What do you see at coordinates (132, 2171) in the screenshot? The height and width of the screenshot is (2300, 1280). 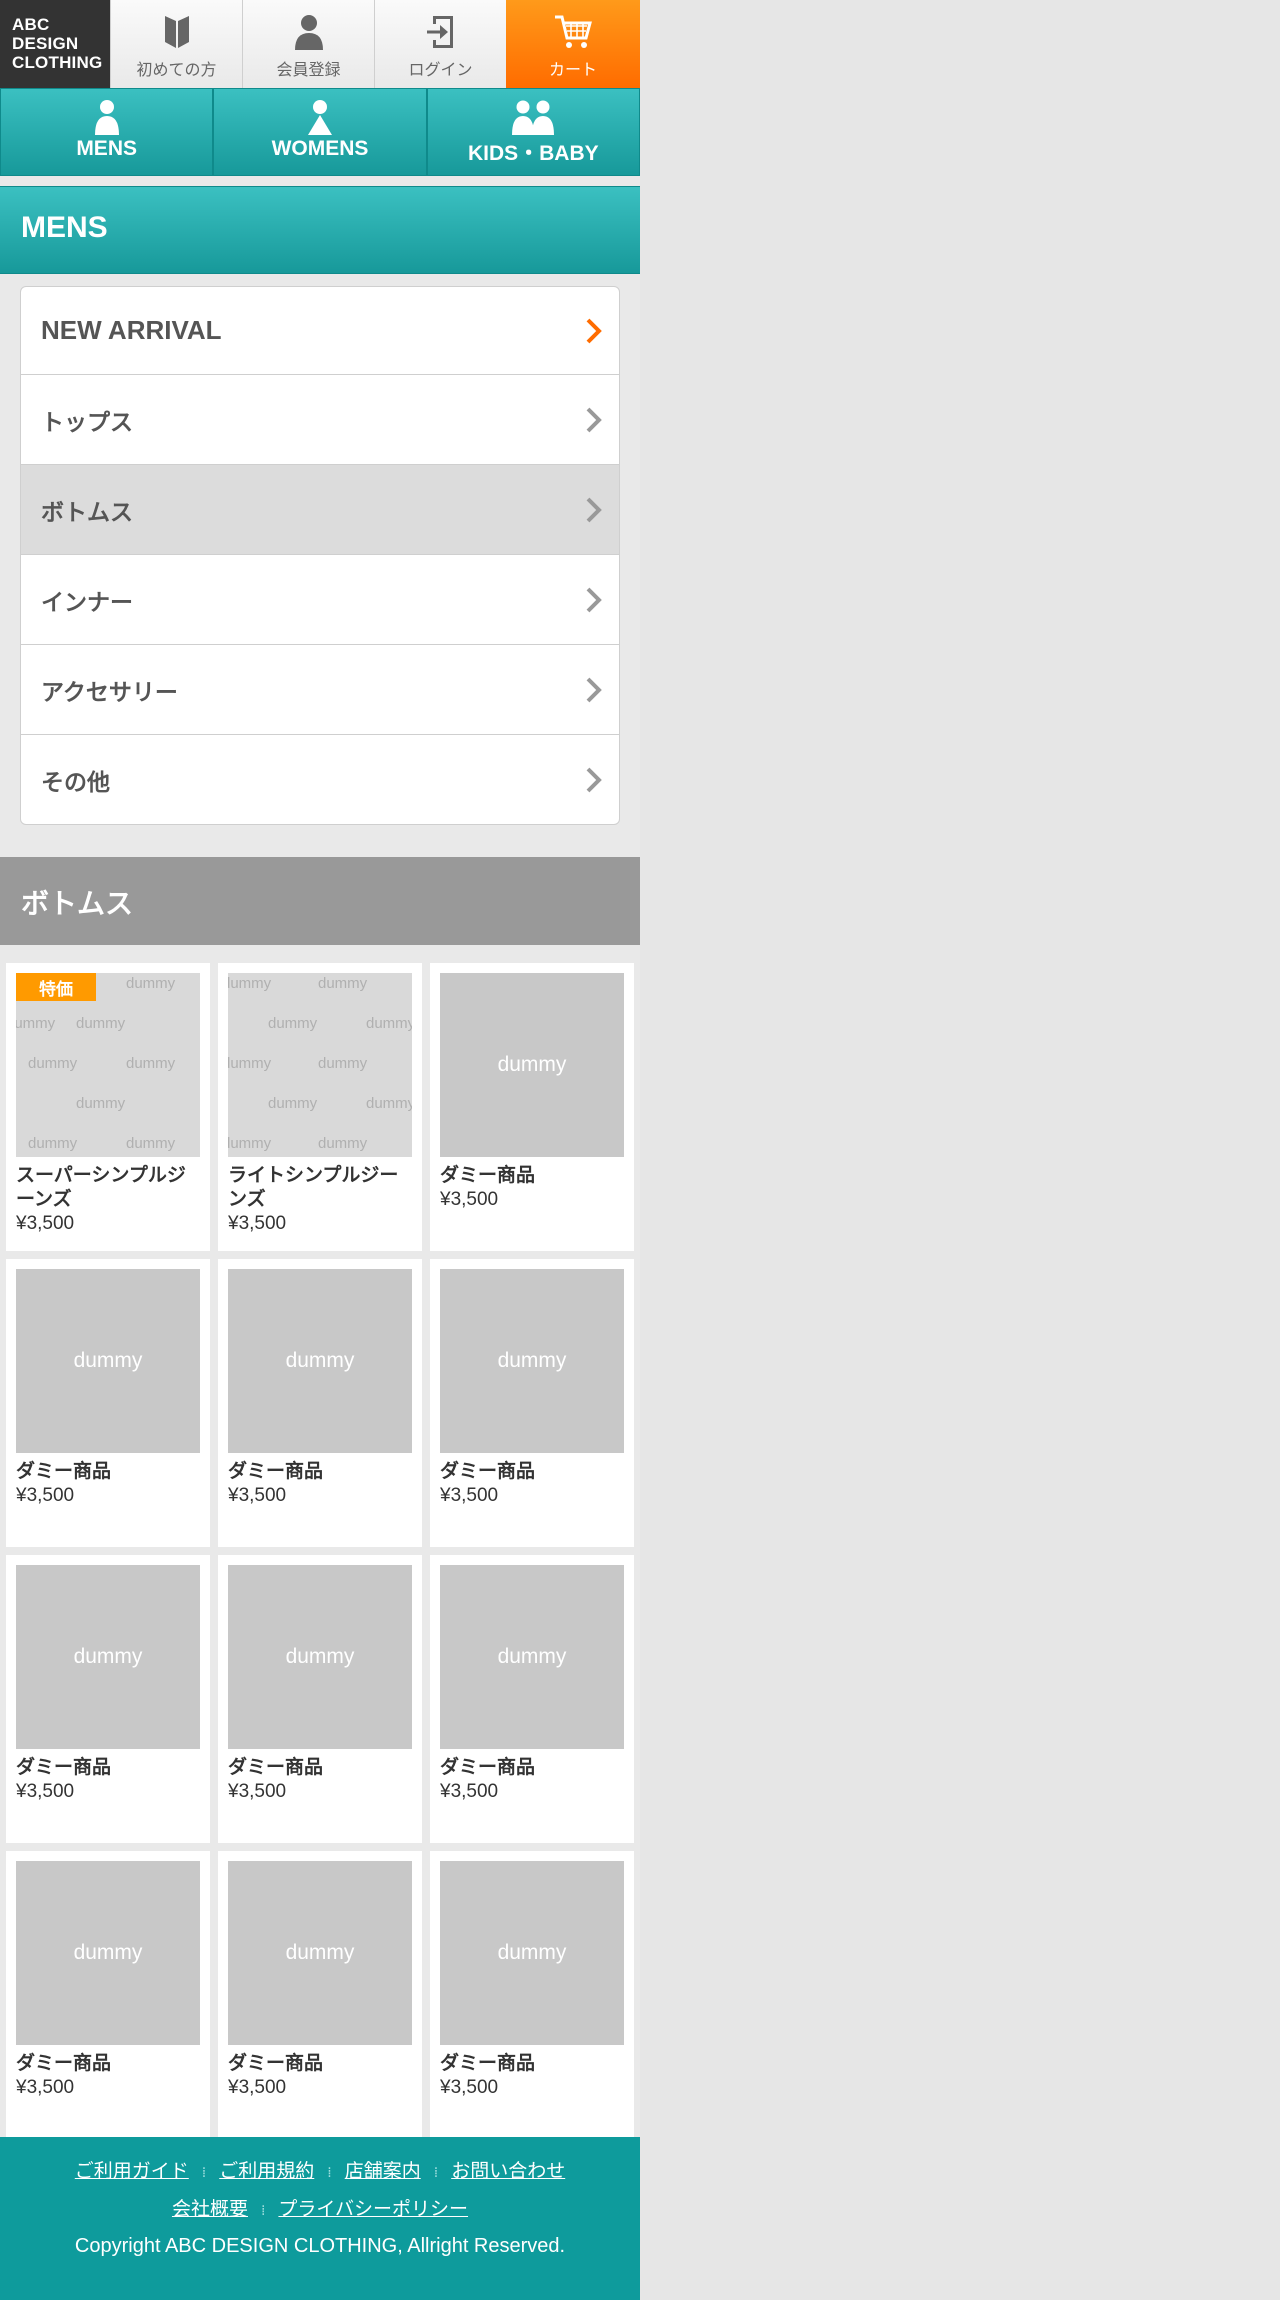 I see `footer-link-guide: ご利用ガイド` at bounding box center [132, 2171].